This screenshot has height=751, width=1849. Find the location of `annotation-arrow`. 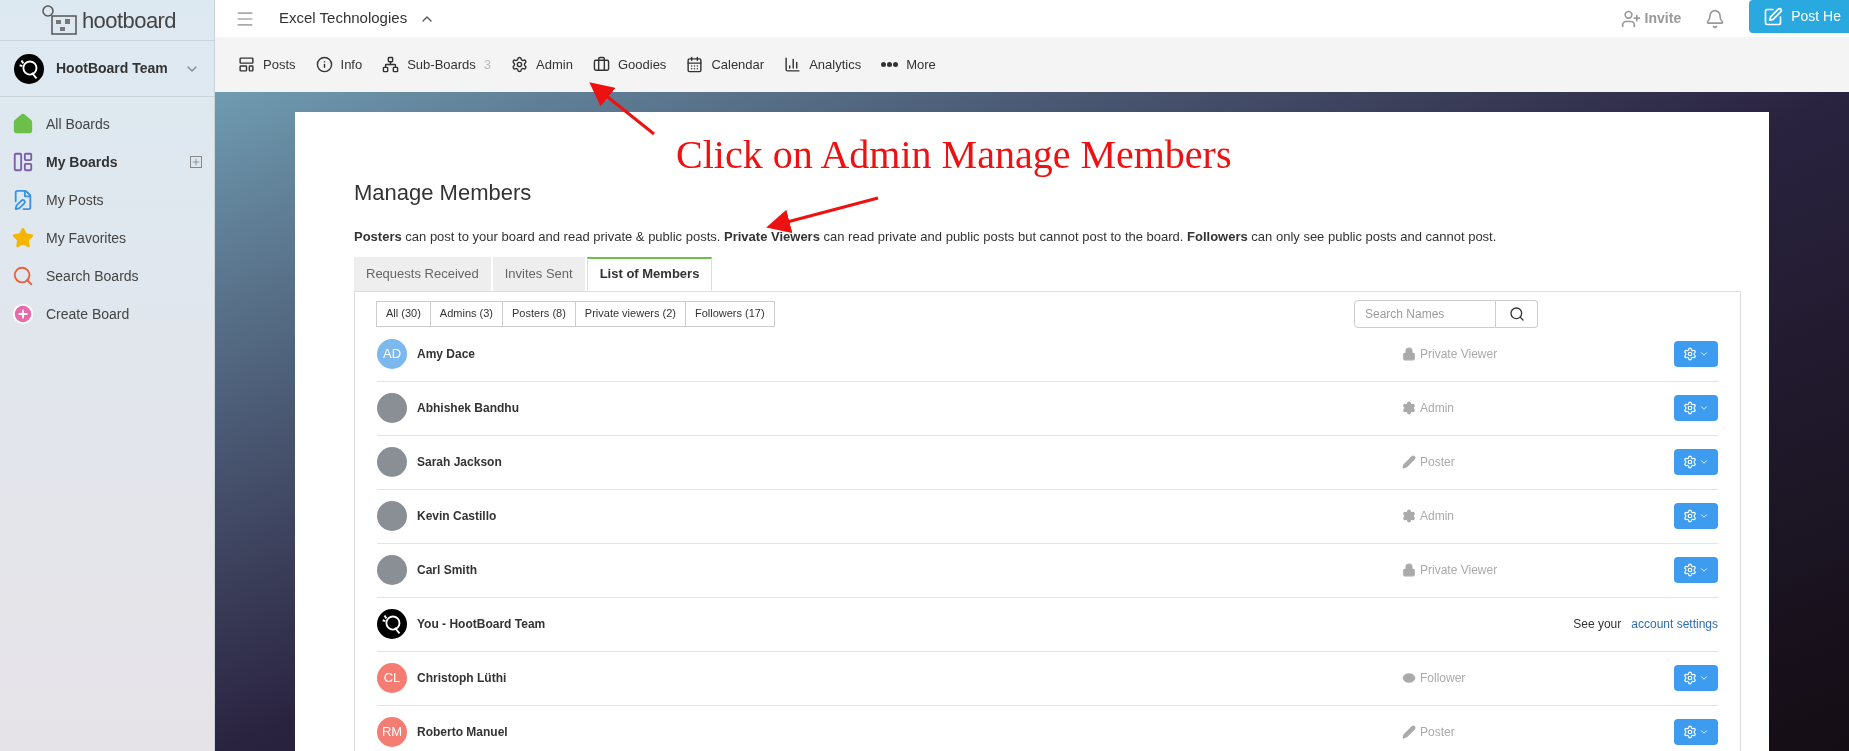

annotation-arrow is located at coordinates (622, 109).